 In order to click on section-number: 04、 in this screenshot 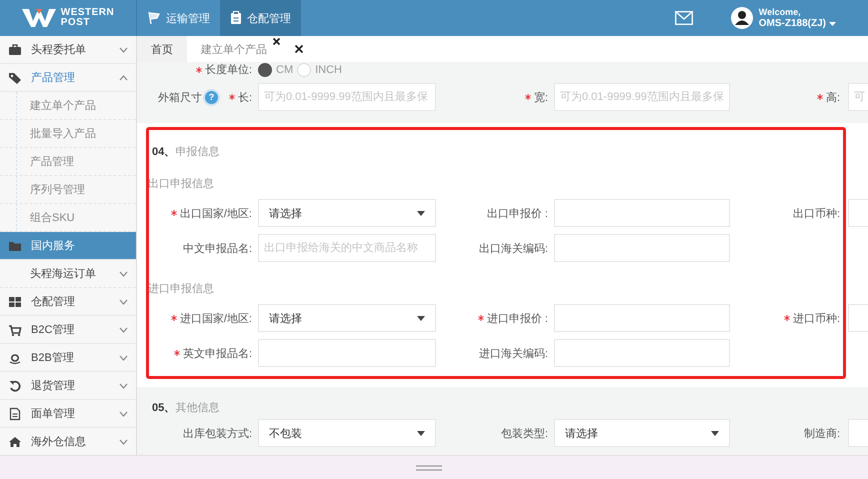, I will do `click(164, 151)`.